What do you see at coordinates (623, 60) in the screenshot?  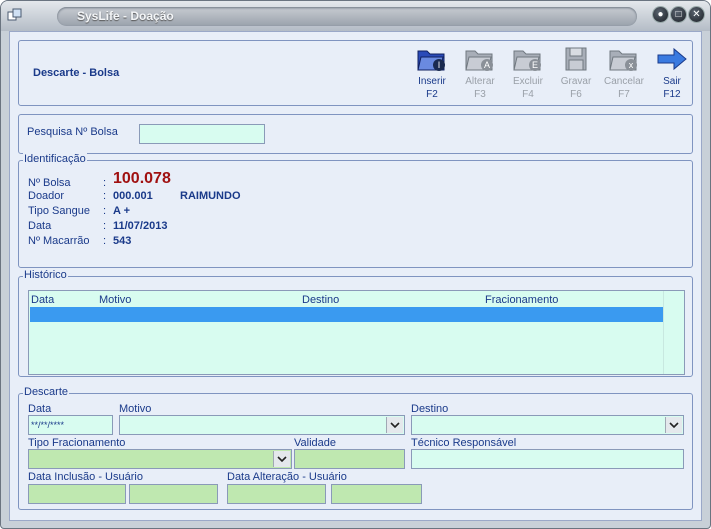 I see `cancel-folder-icon: x` at bounding box center [623, 60].